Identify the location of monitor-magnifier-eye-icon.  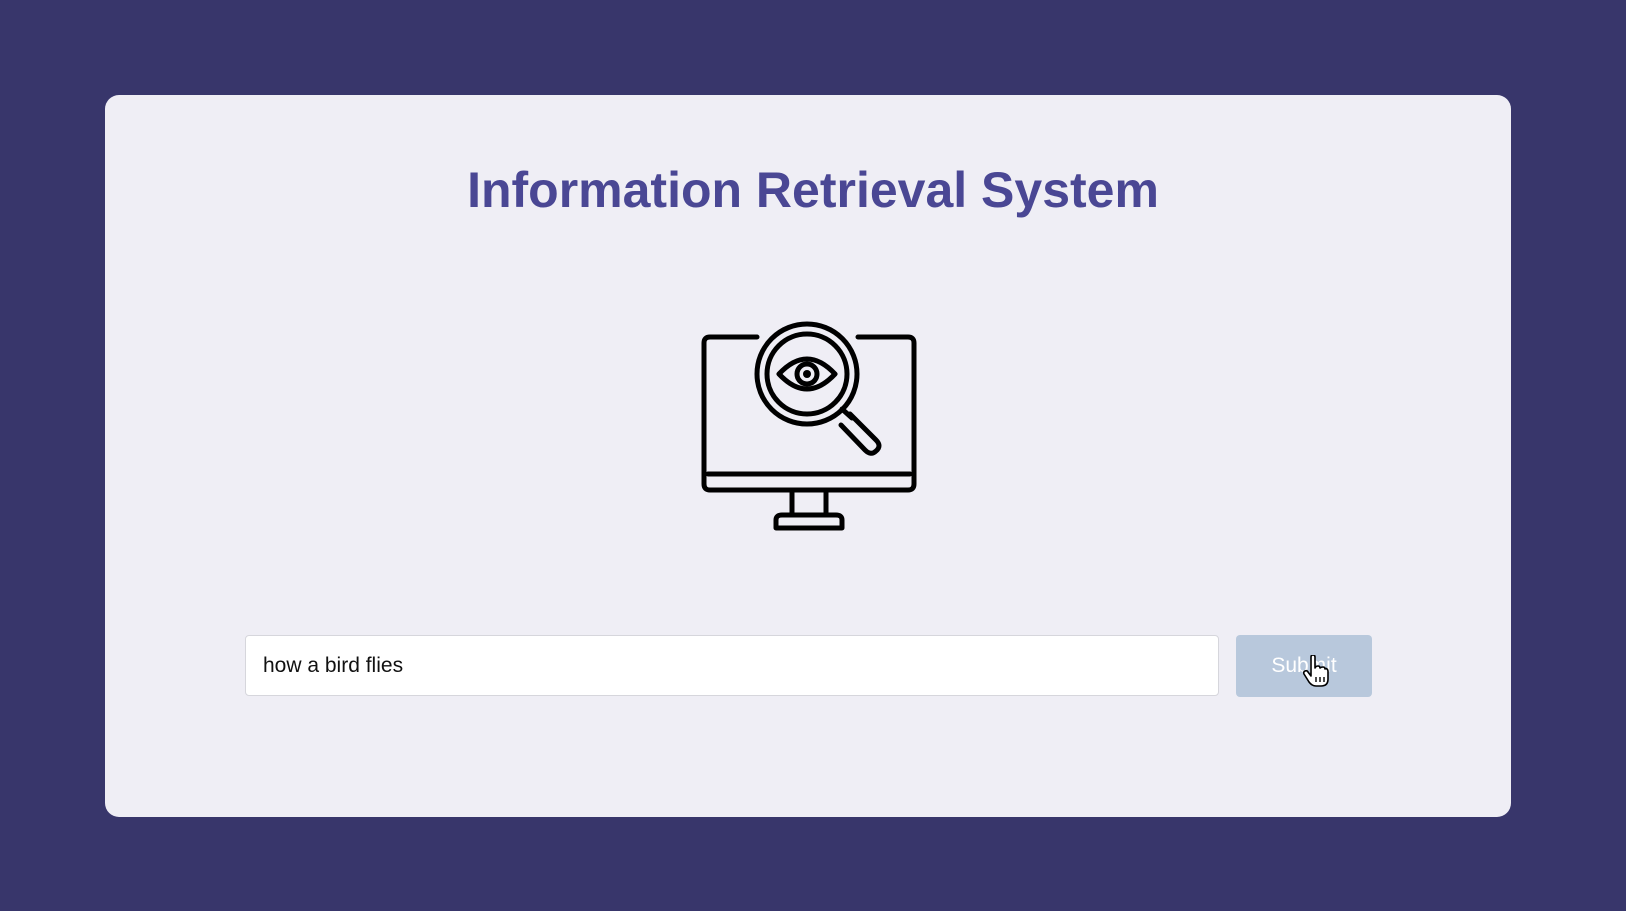
(809, 426).